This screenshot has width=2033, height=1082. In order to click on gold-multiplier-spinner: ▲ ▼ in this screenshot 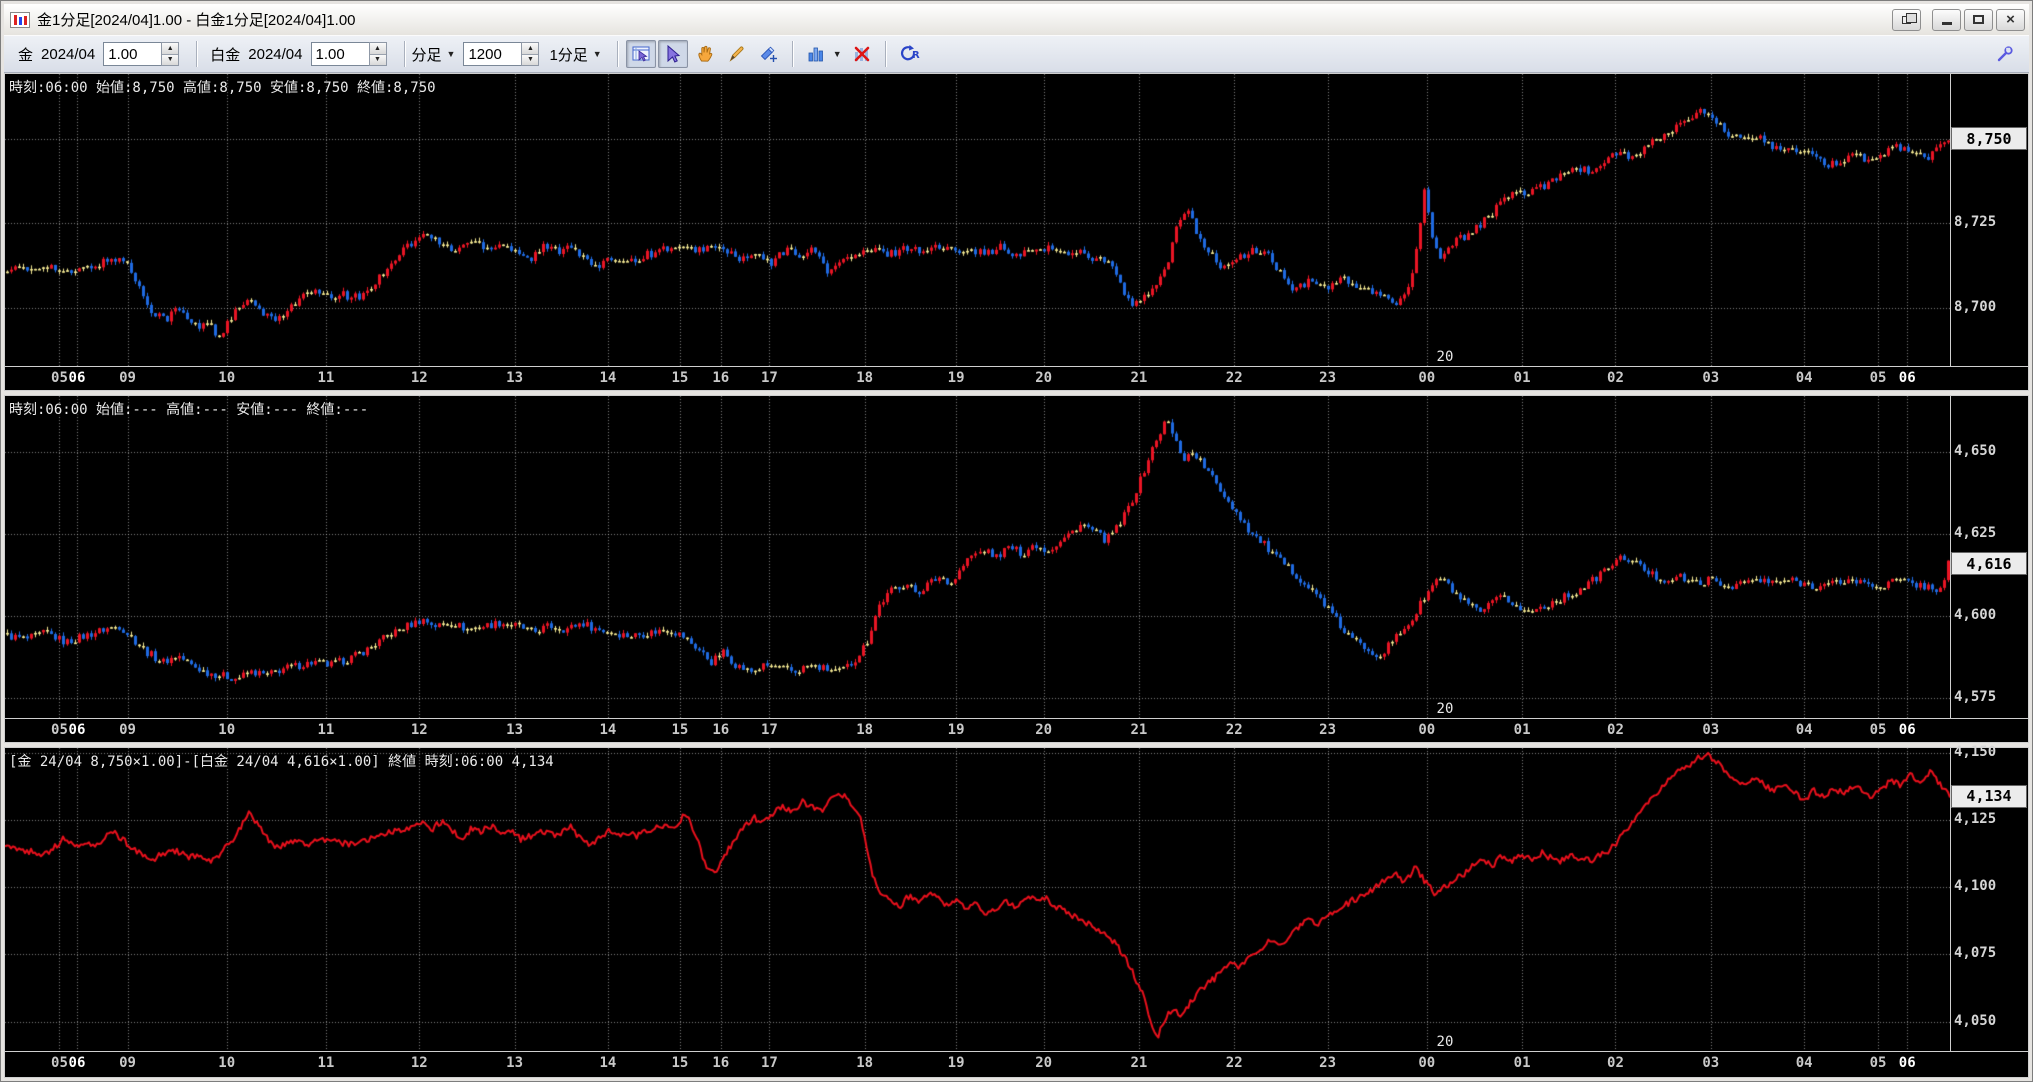, I will do `click(170, 54)`.